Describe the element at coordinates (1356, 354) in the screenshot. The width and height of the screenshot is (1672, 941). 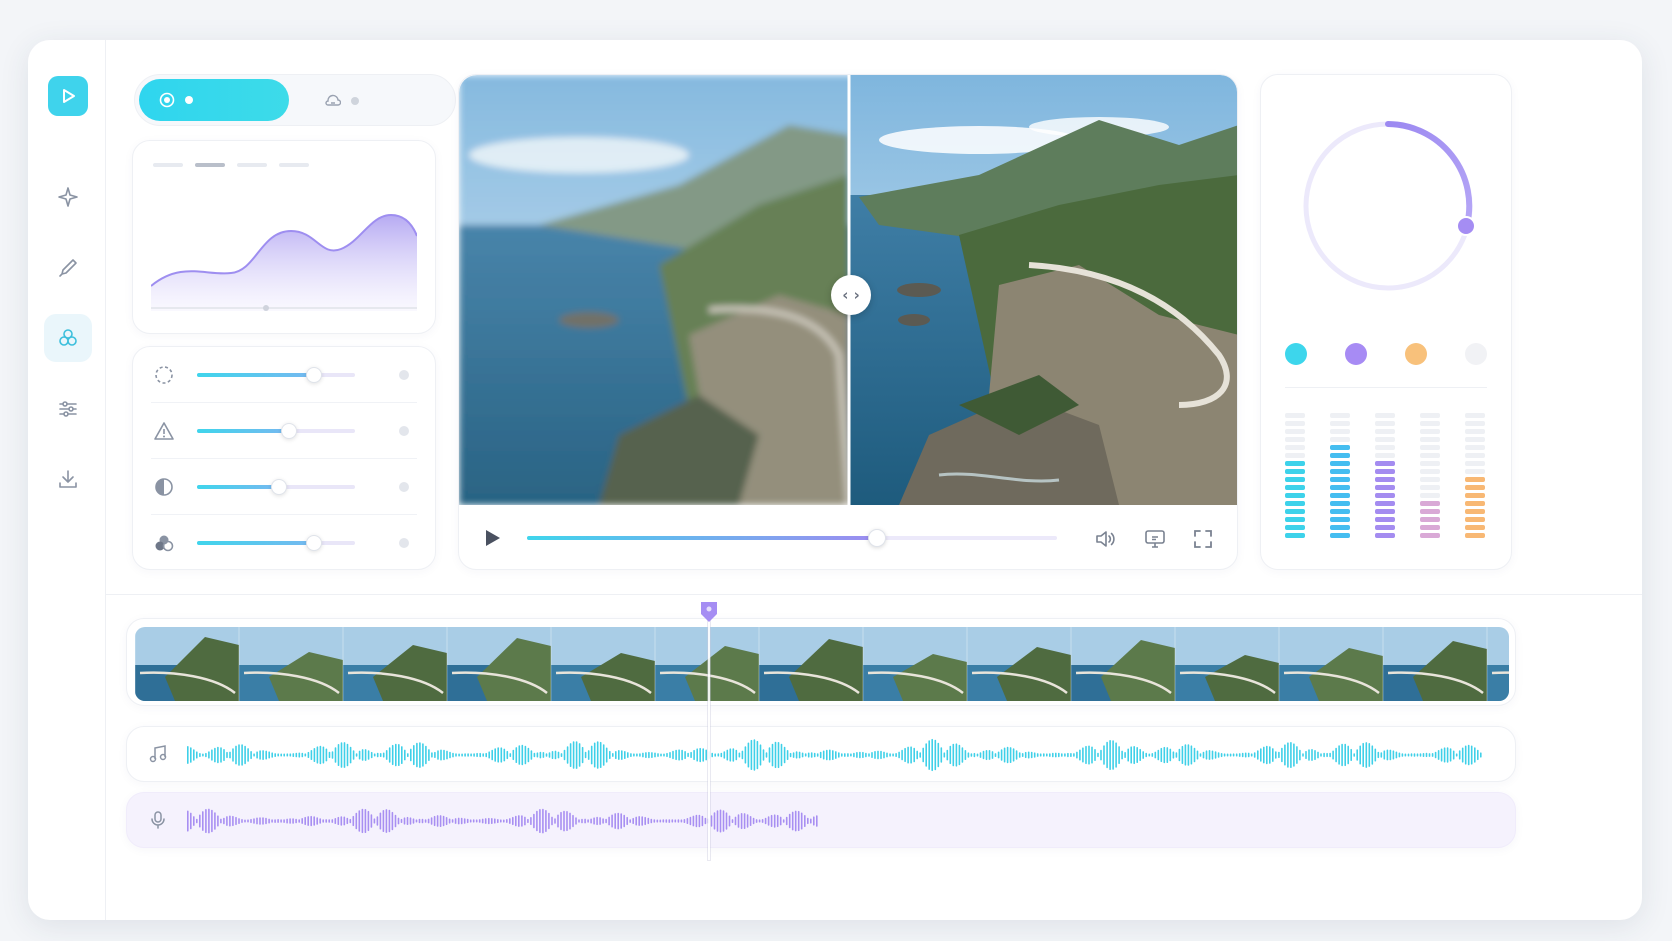
I see `swatch-purple` at that location.